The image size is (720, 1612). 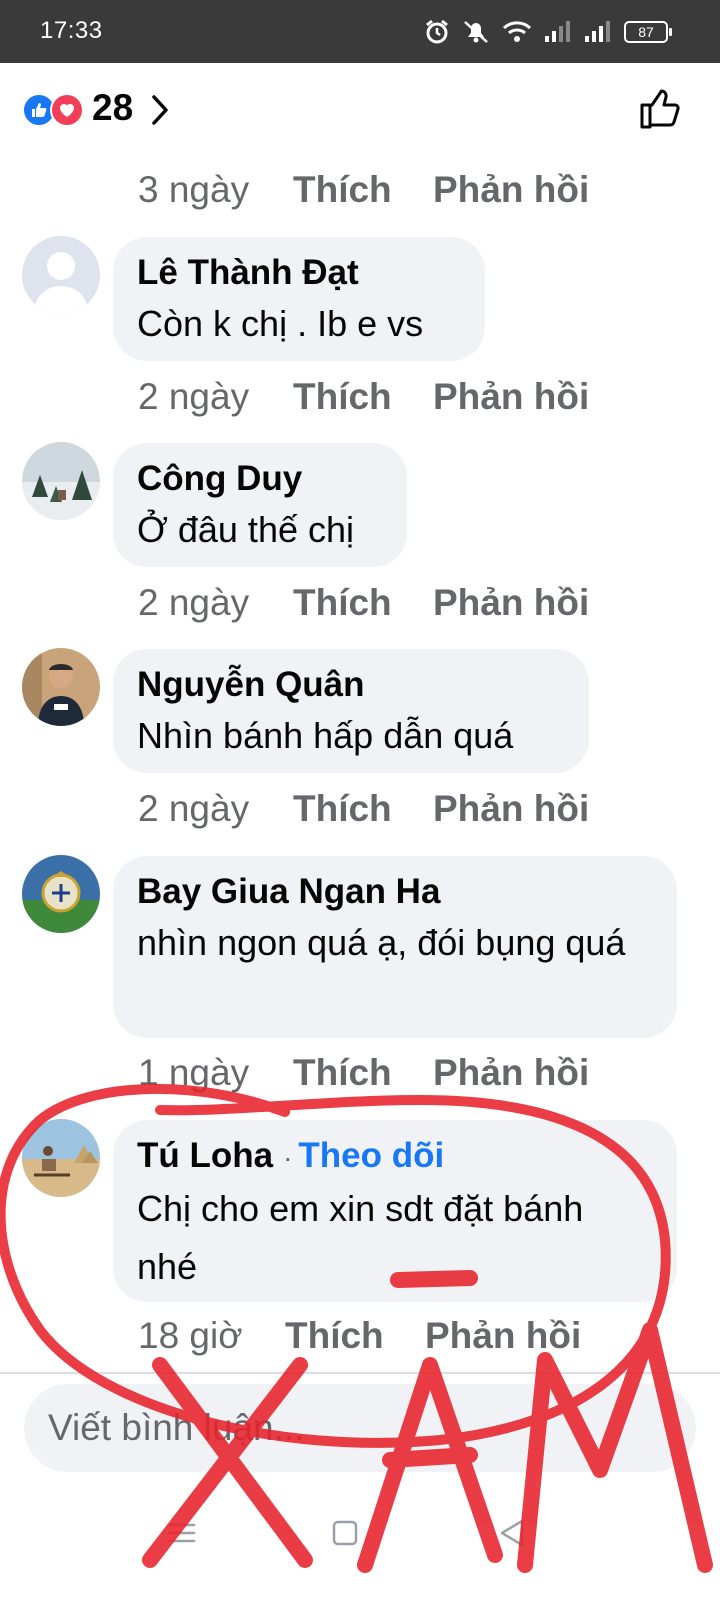 I want to click on comment-time: 1 ngày, so click(x=194, y=1072).